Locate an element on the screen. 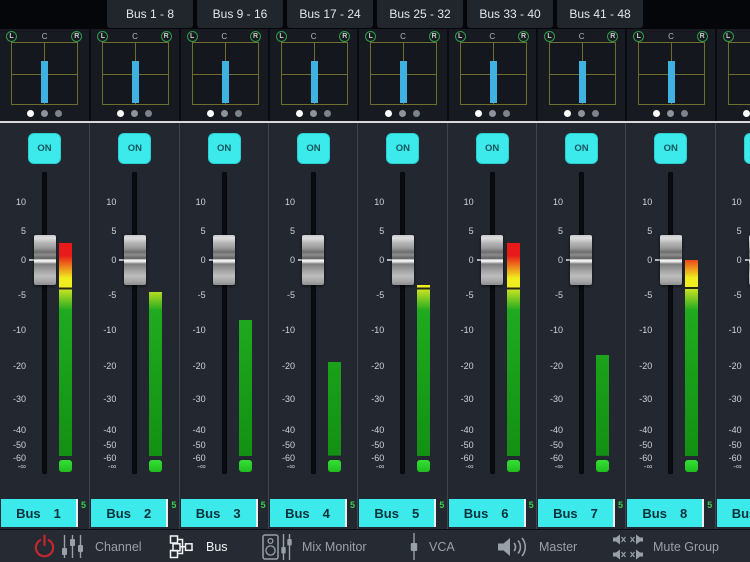  pan-display-bus-1: LCR is located at coordinates (44, 75).